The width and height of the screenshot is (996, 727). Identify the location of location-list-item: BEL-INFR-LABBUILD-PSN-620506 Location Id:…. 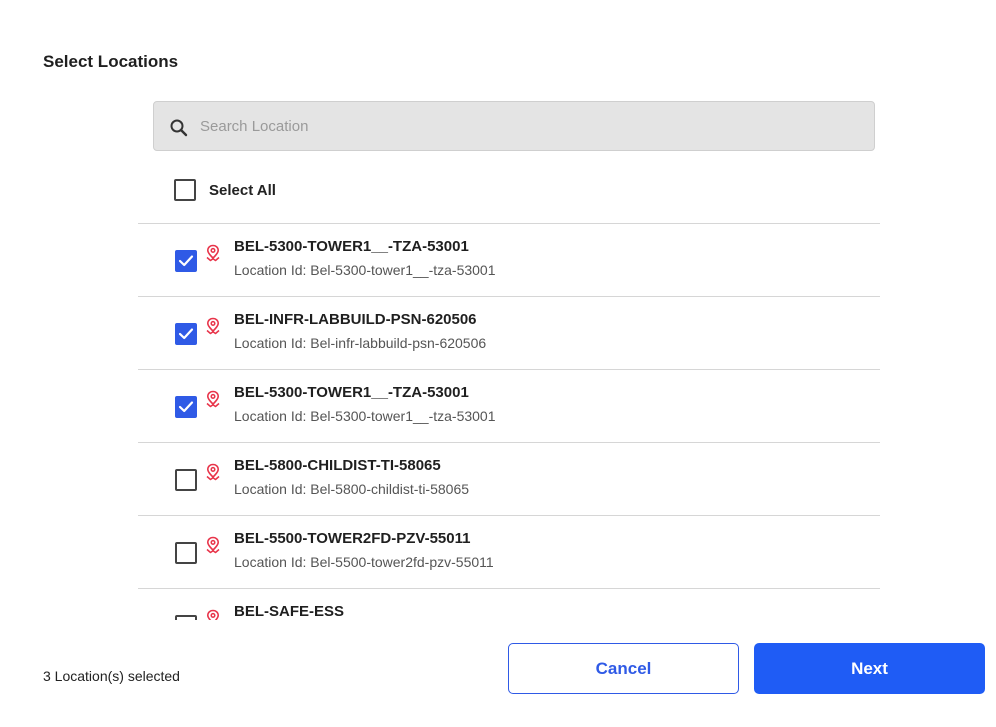
(509, 333).